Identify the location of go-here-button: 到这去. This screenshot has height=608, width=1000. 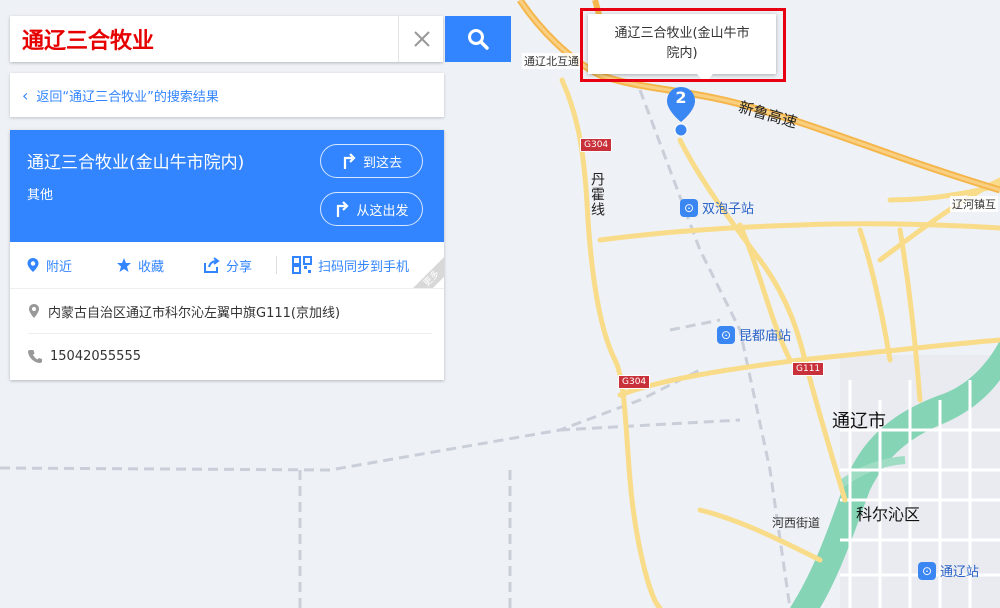
(371, 161).